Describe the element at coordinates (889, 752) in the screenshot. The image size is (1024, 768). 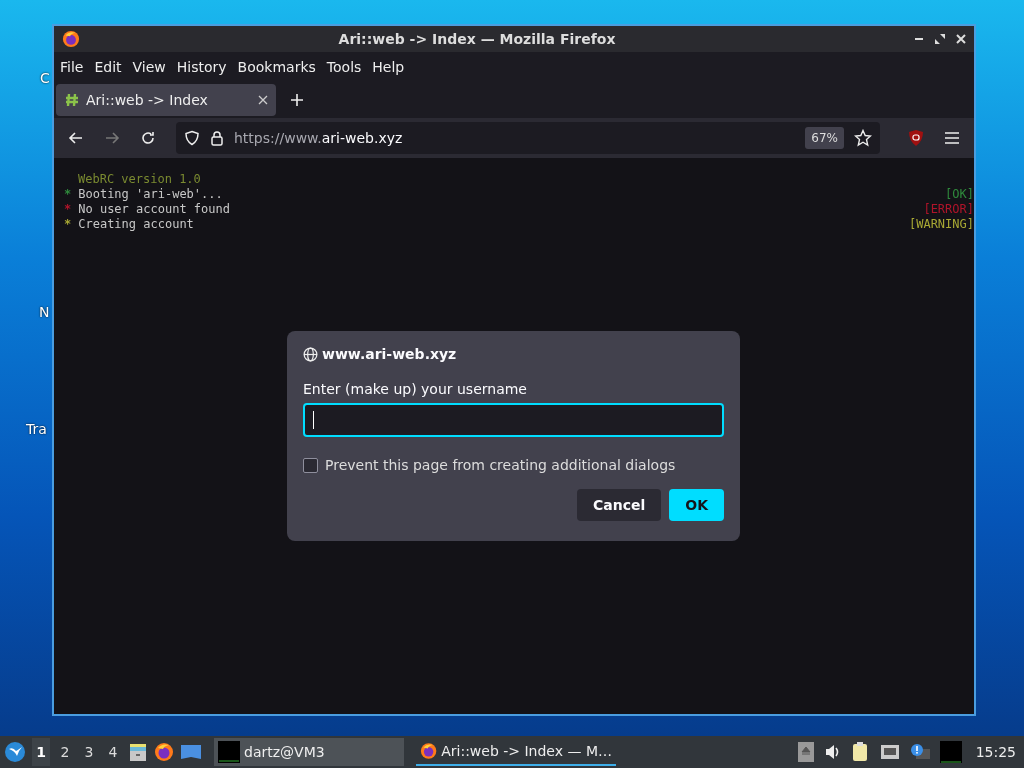
I see `network-icon` at that location.